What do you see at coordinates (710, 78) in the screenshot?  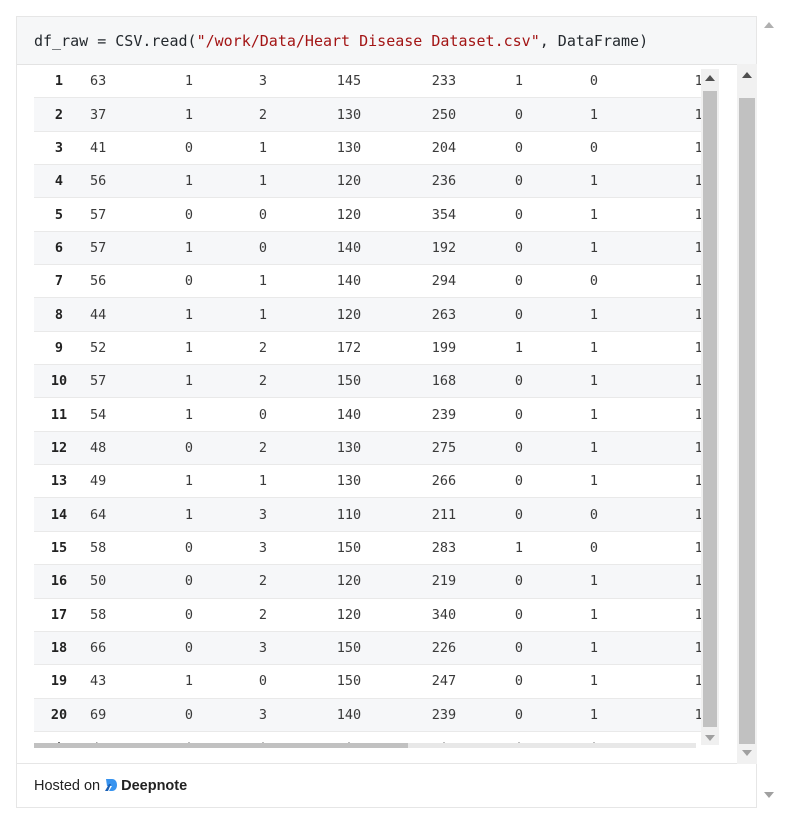 I see `scroll-up-arrow-icon` at bounding box center [710, 78].